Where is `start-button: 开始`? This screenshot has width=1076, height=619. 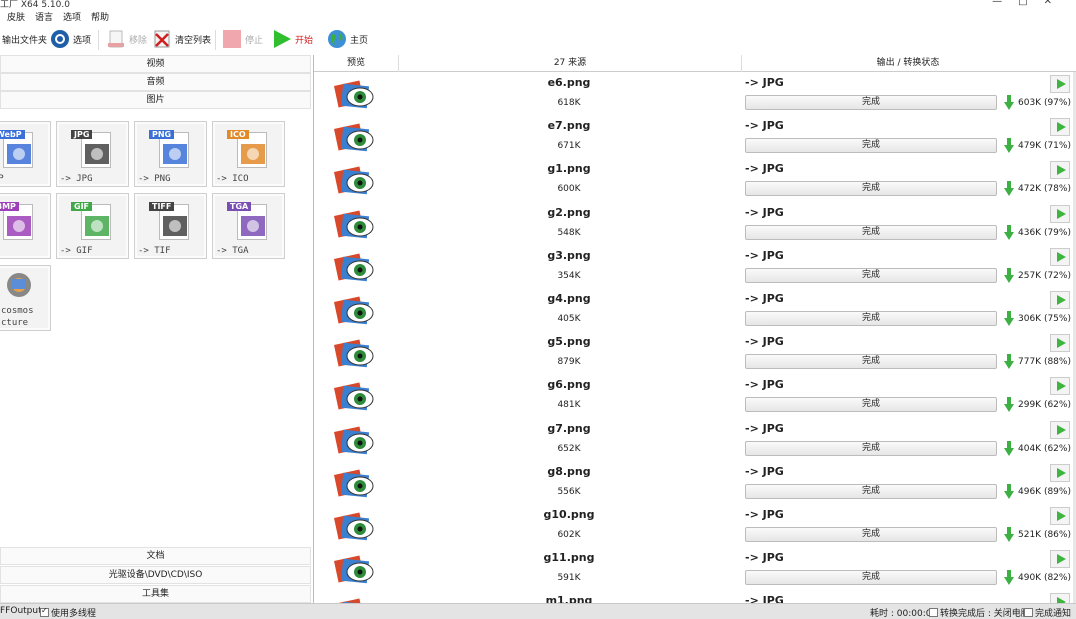
start-button: 开始 is located at coordinates (292, 39).